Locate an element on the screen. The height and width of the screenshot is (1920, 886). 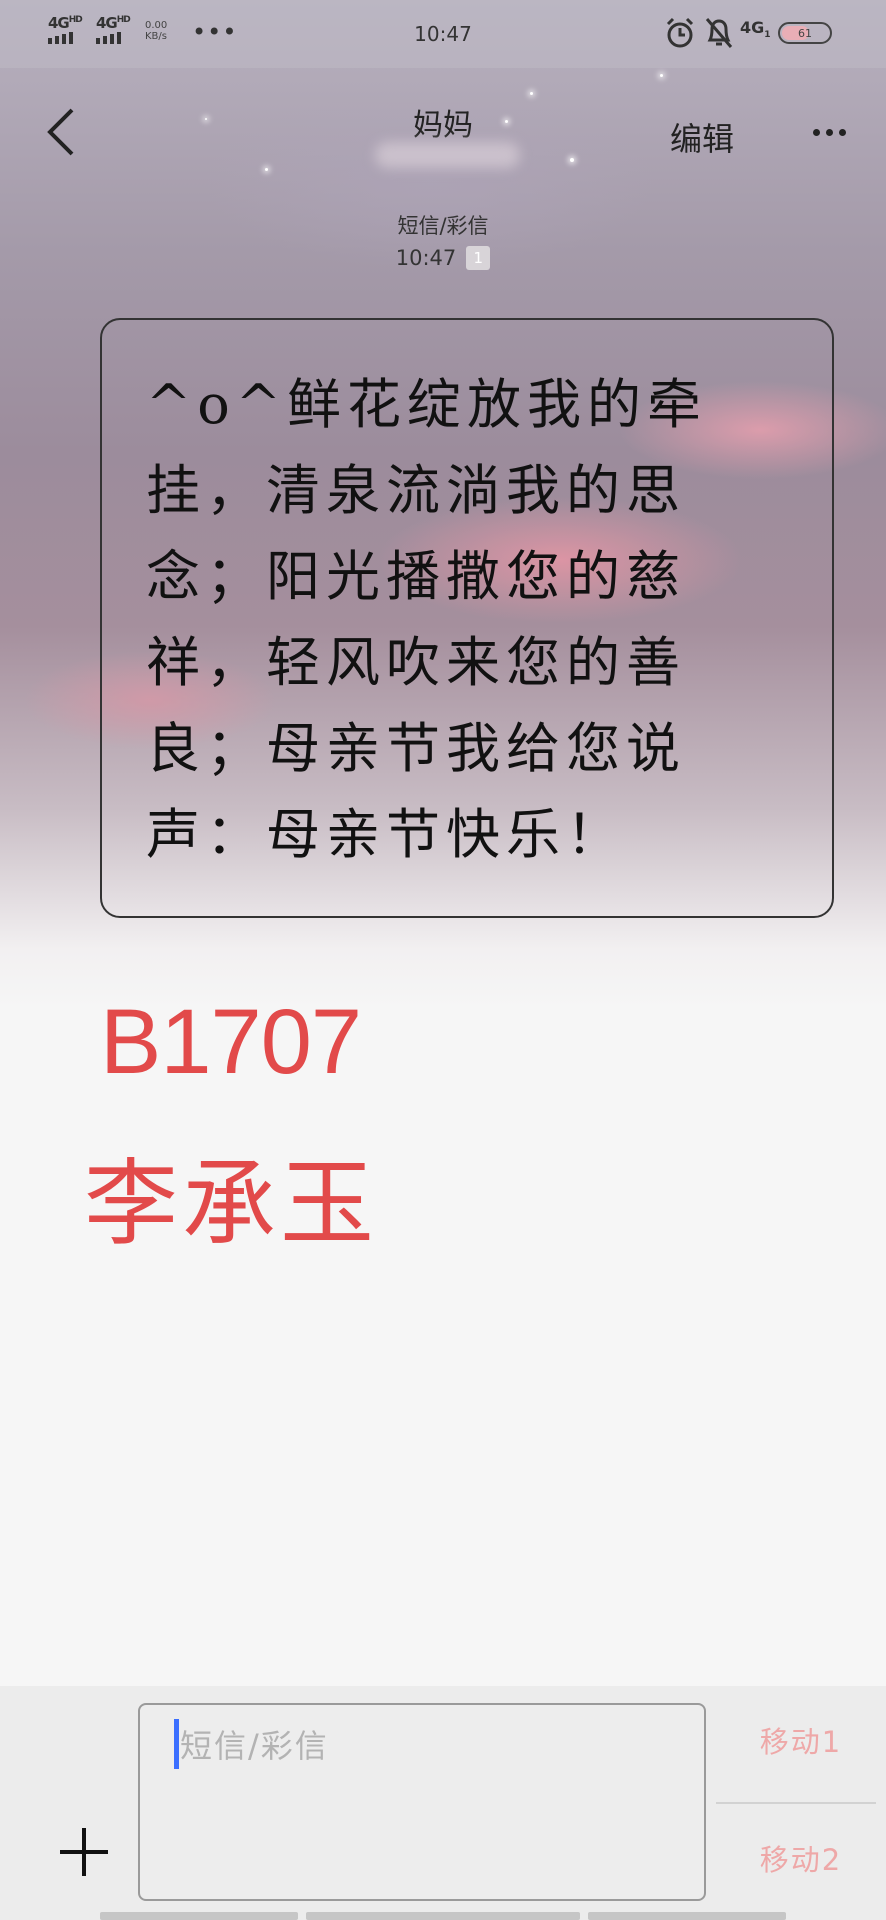
alarm-icon is located at coordinates (680, 32).